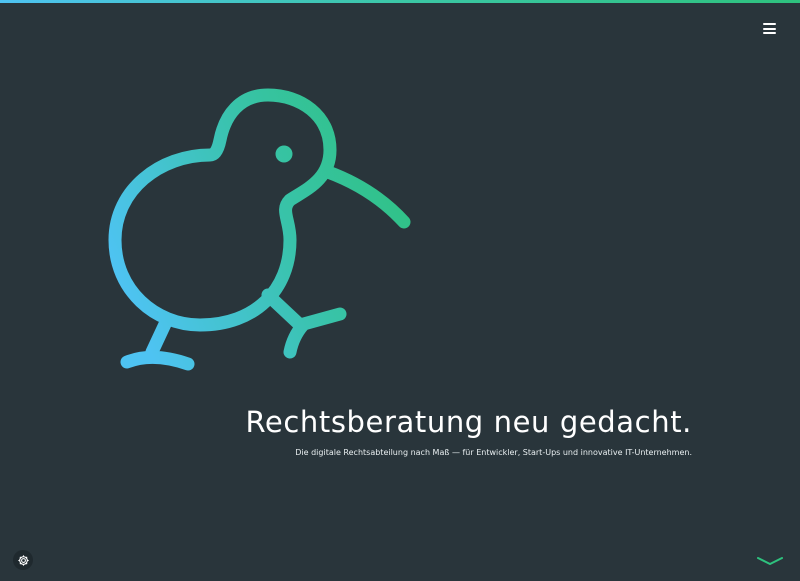 The width and height of the screenshot is (800, 581). I want to click on chevron-down-icon, so click(770, 562).